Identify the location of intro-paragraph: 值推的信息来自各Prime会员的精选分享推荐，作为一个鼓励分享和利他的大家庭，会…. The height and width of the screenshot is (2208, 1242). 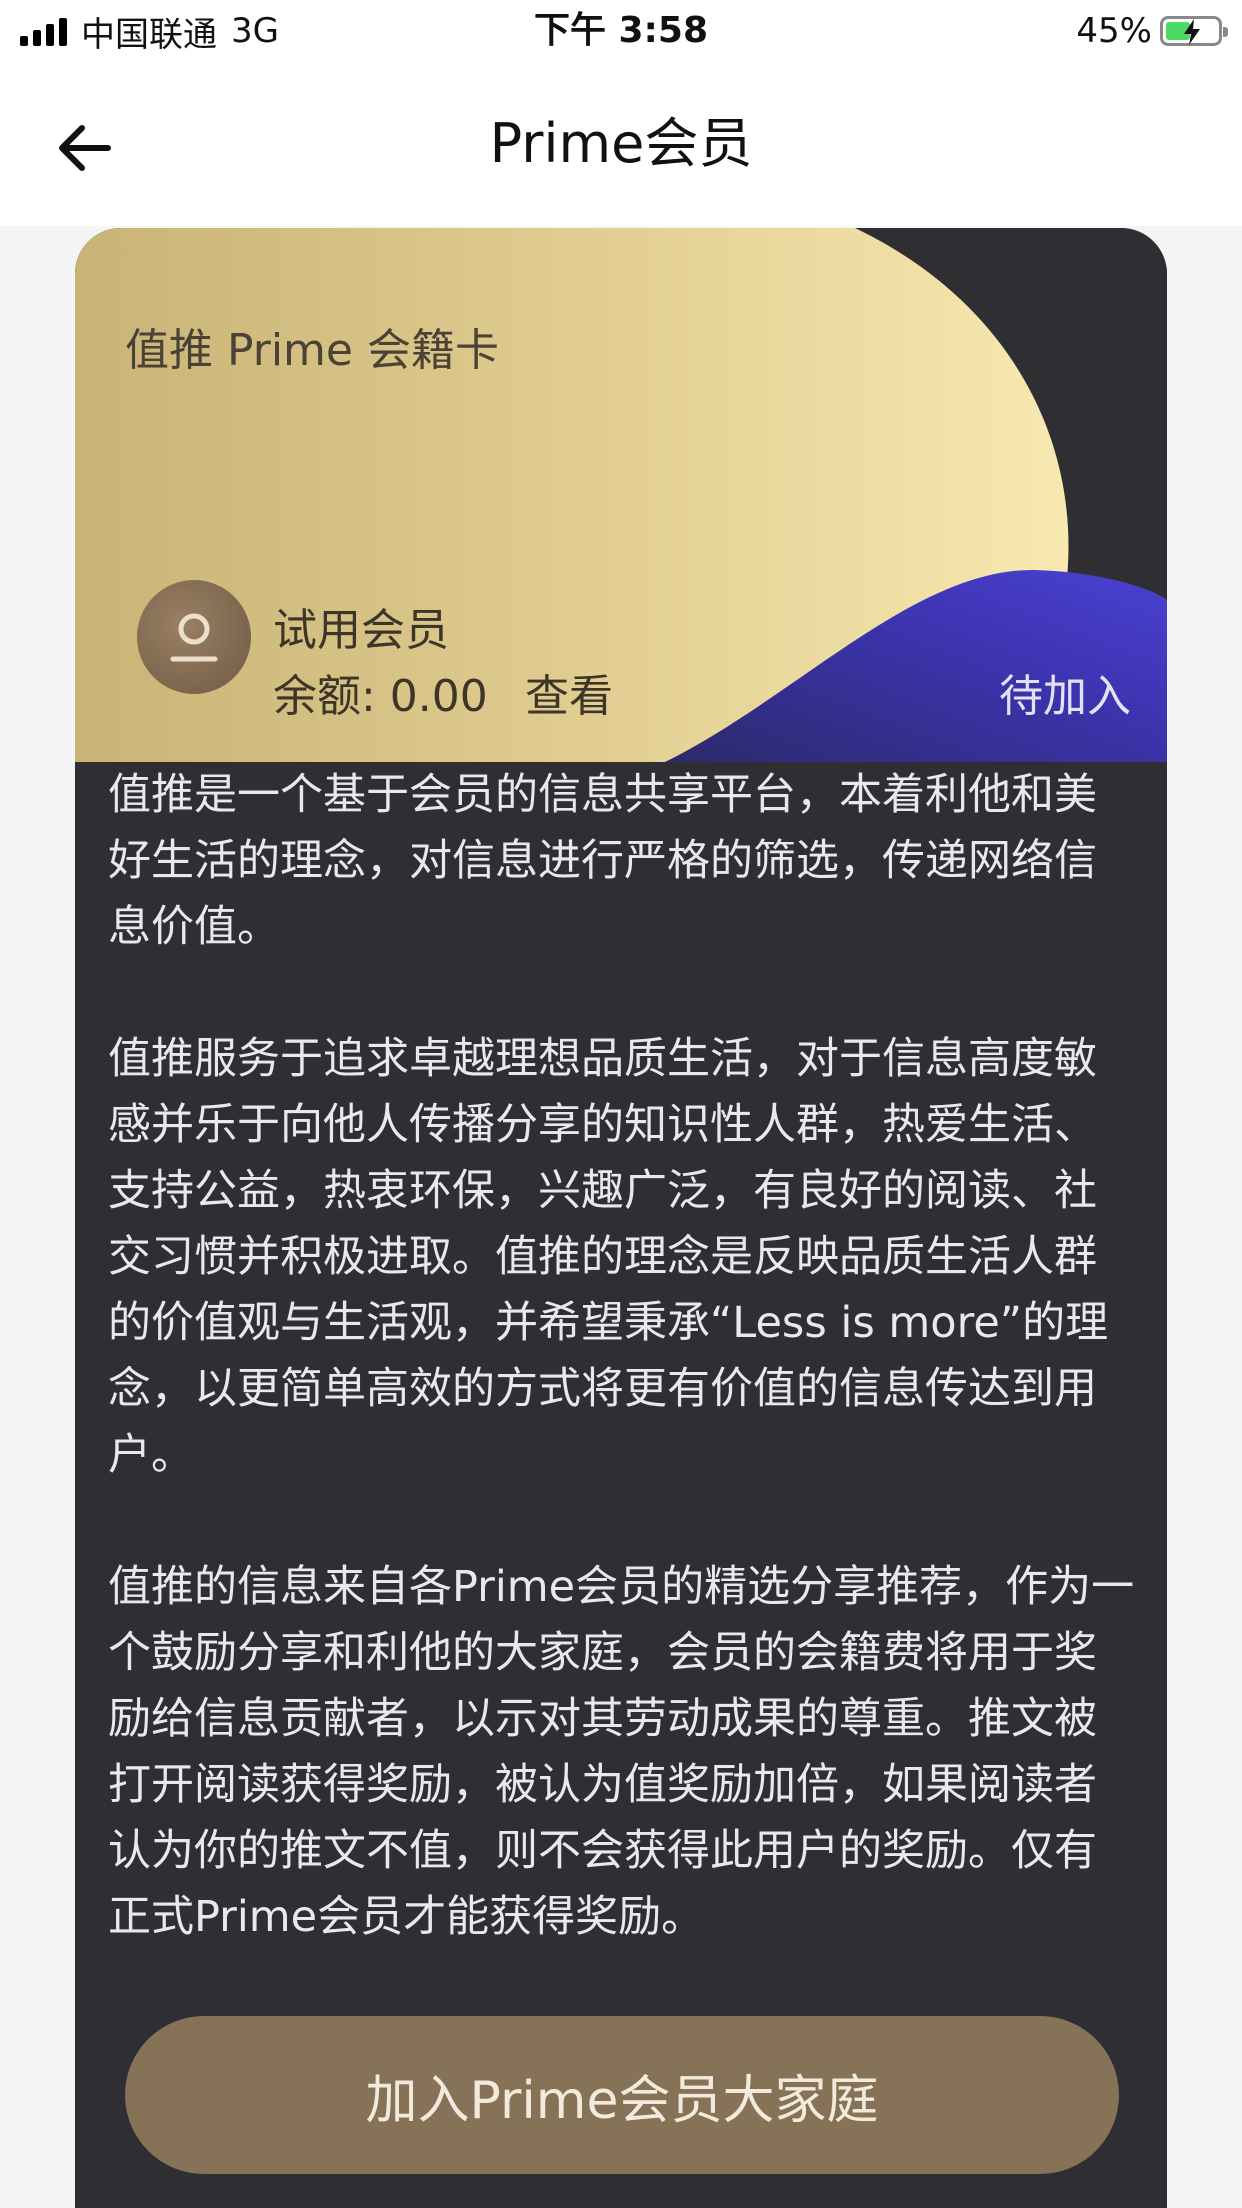
(621, 1752).